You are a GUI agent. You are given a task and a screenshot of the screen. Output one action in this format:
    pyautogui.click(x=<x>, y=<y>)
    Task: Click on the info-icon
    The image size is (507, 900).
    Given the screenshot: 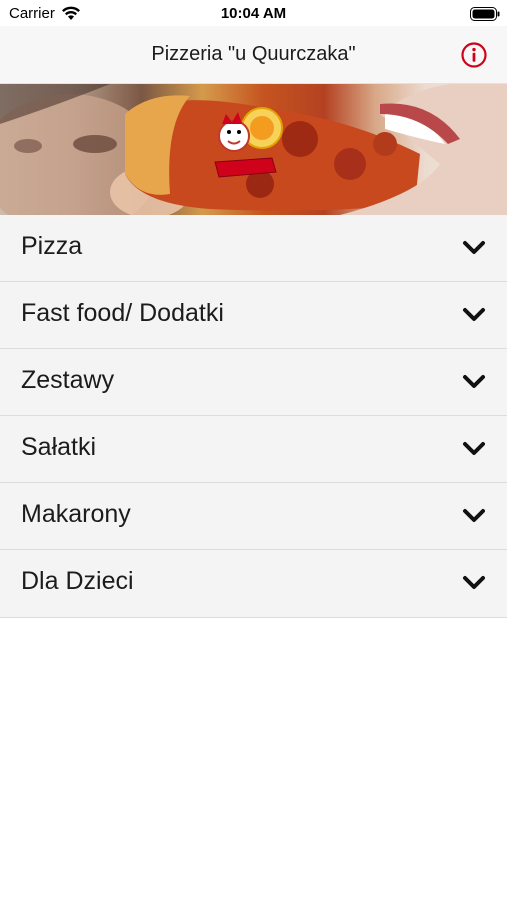 What is the action you would take?
    pyautogui.click(x=474, y=55)
    